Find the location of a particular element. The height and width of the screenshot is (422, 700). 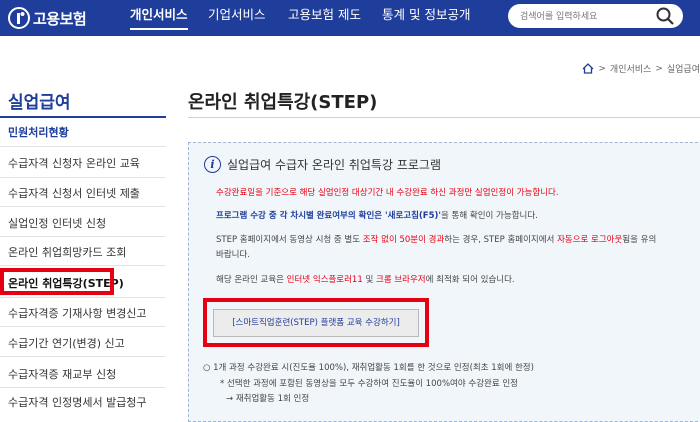

step-enroll-button: [스마트직업훈련(STEP) 플랫폼 교육 수강하기] is located at coordinates (316, 323).